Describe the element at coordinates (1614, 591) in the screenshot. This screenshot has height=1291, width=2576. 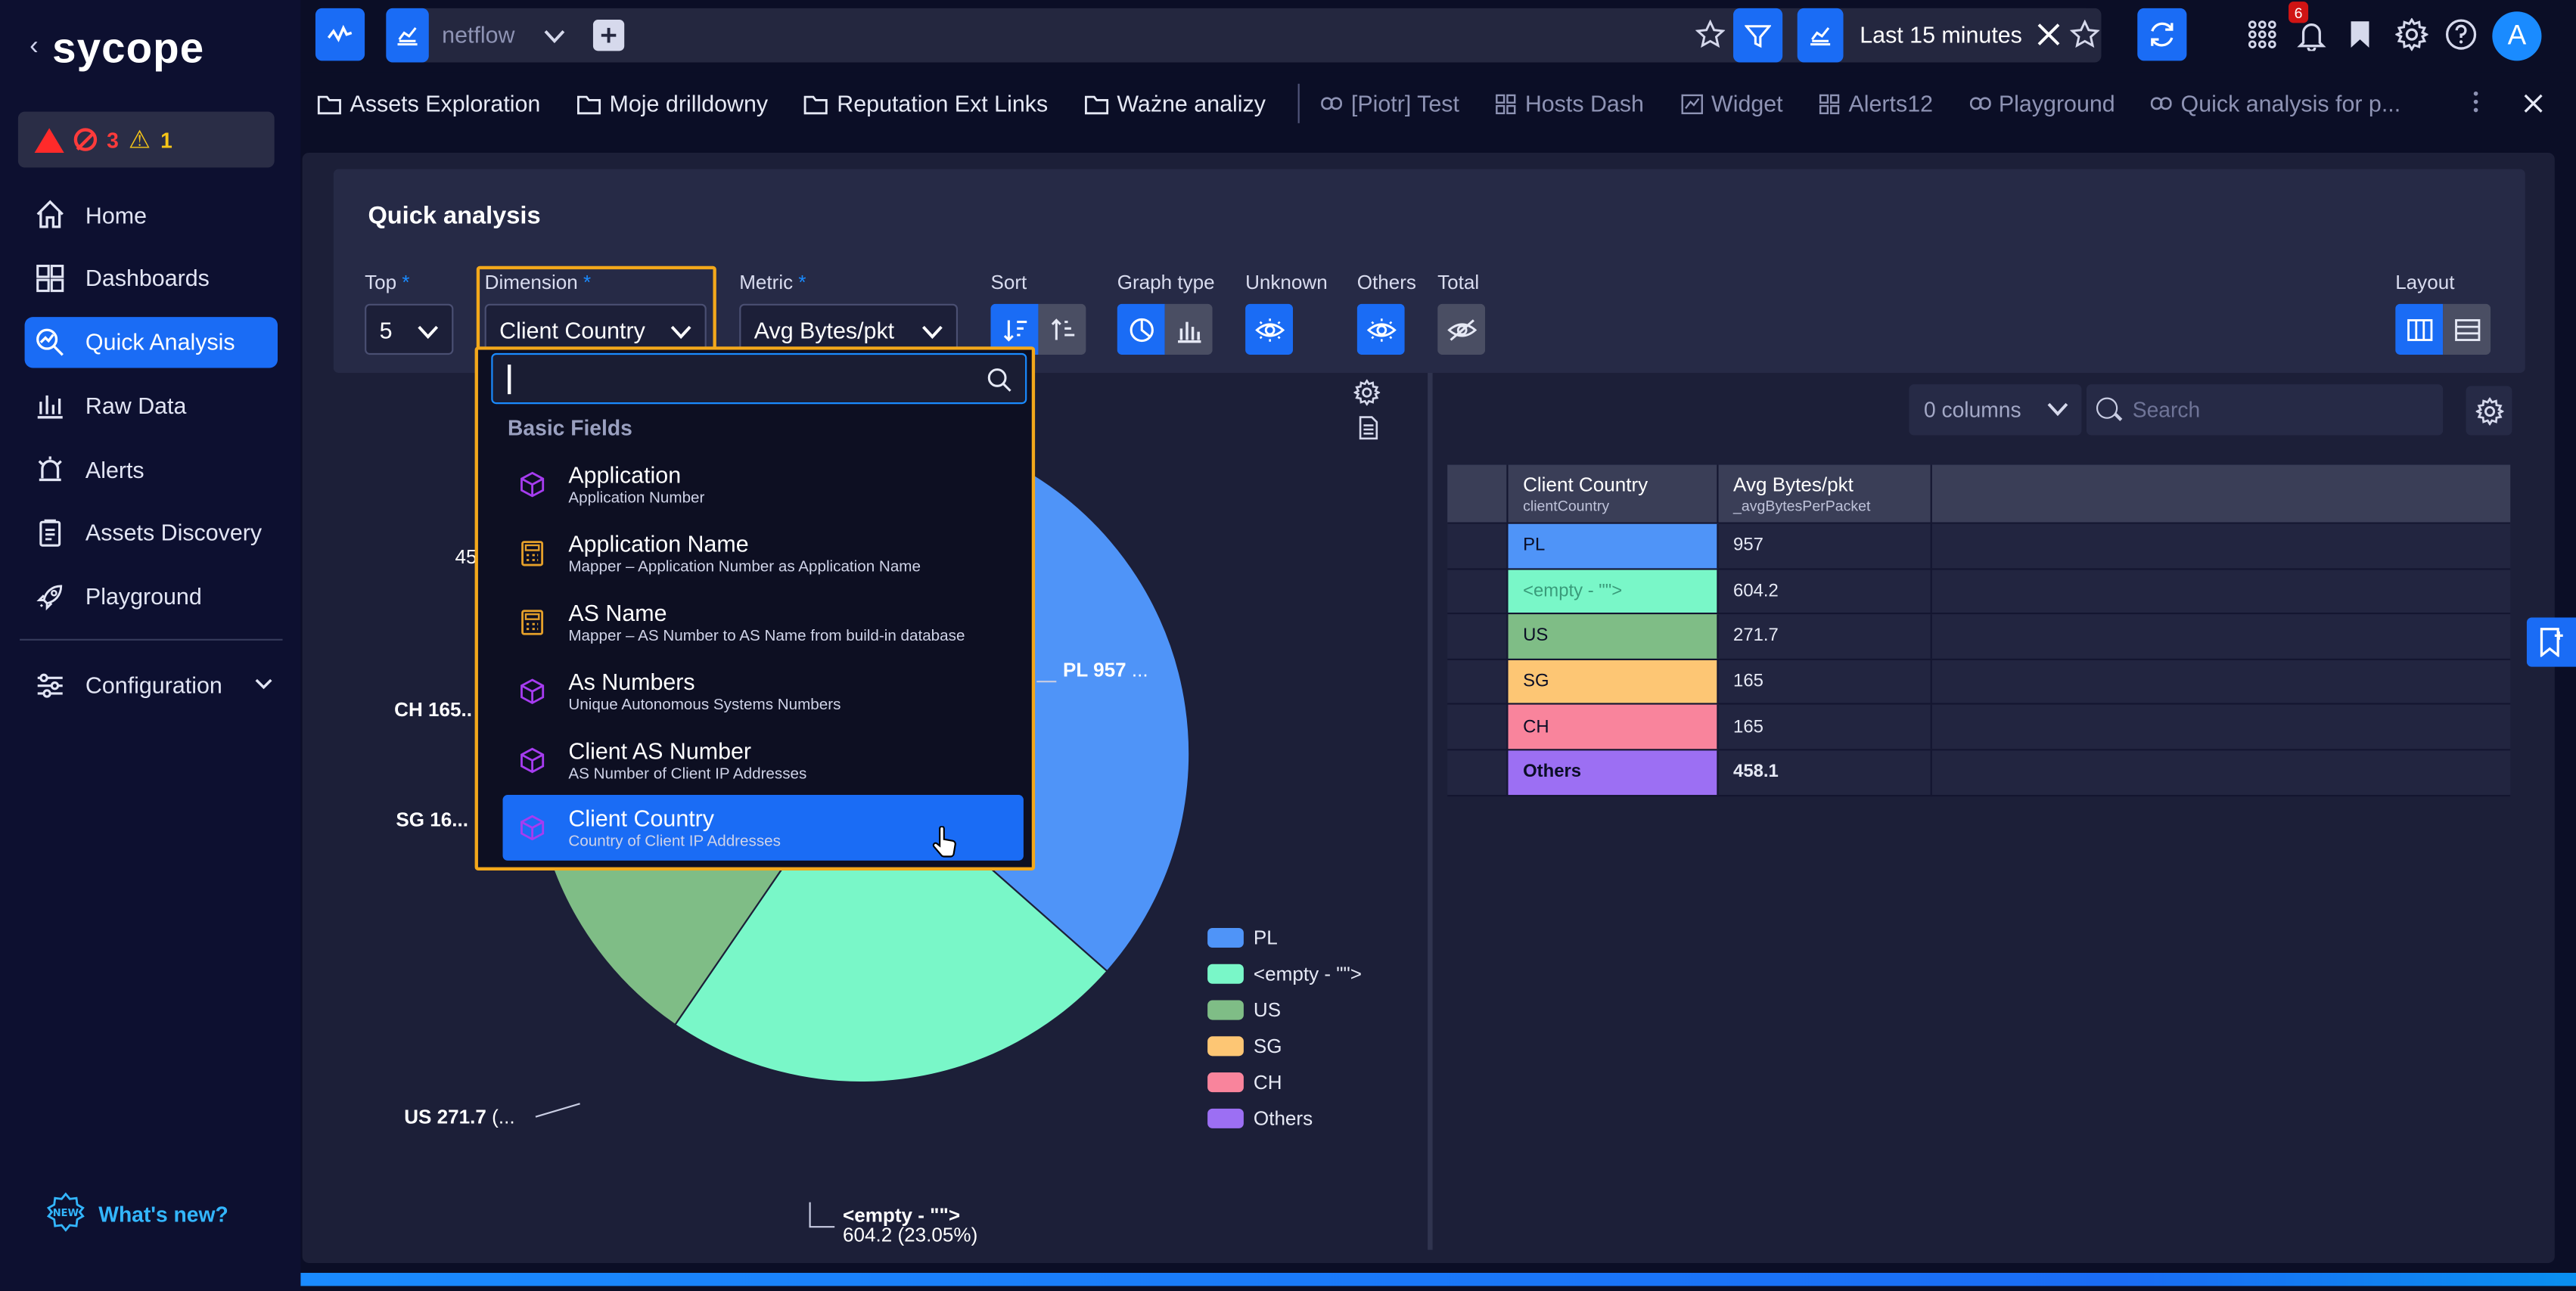
I see `cell-country: <empty - "">` at that location.